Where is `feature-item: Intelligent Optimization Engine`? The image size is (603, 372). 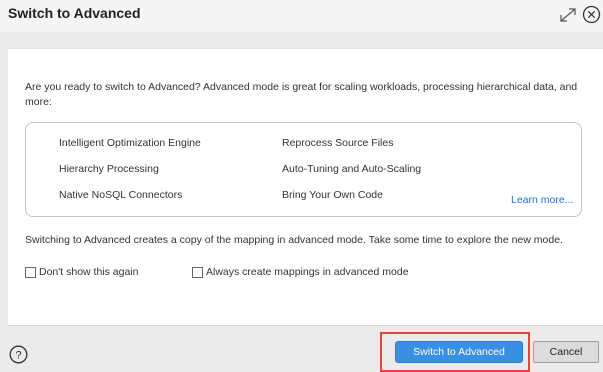
feature-item: Intelligent Optimization Engine is located at coordinates (130, 143).